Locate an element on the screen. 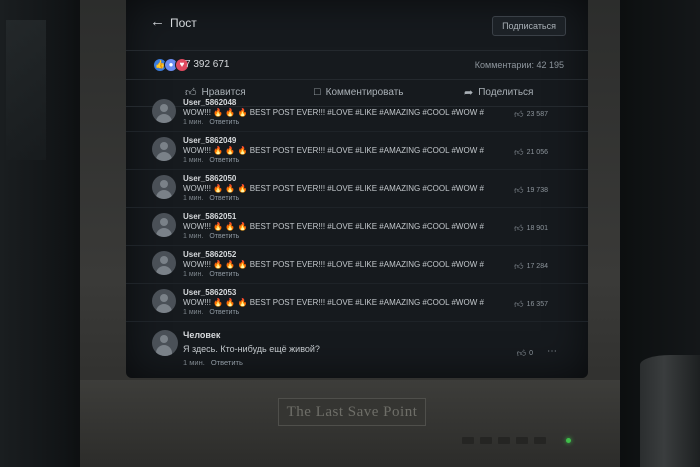 The image size is (700, 467). post-header: ← Пост Подписаться is located at coordinates (357, 25).